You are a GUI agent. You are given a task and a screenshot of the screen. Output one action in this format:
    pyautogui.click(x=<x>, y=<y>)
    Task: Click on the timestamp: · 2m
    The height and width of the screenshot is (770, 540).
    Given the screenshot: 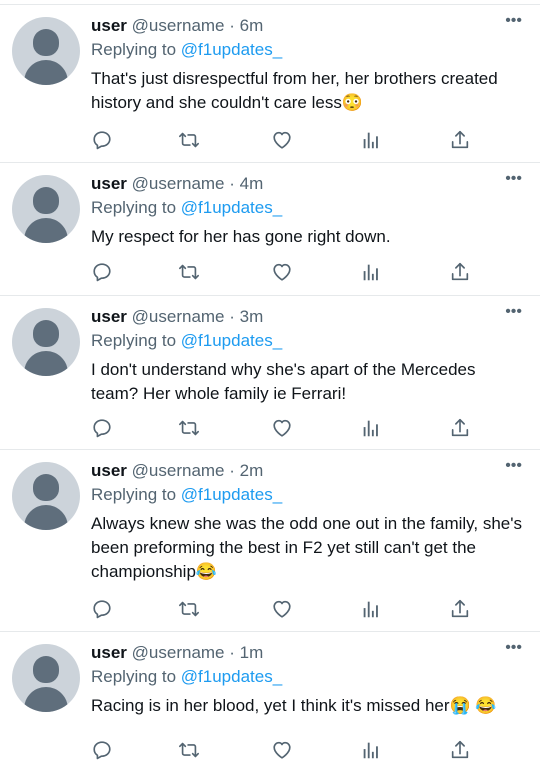 What is the action you would take?
    pyautogui.click(x=246, y=470)
    